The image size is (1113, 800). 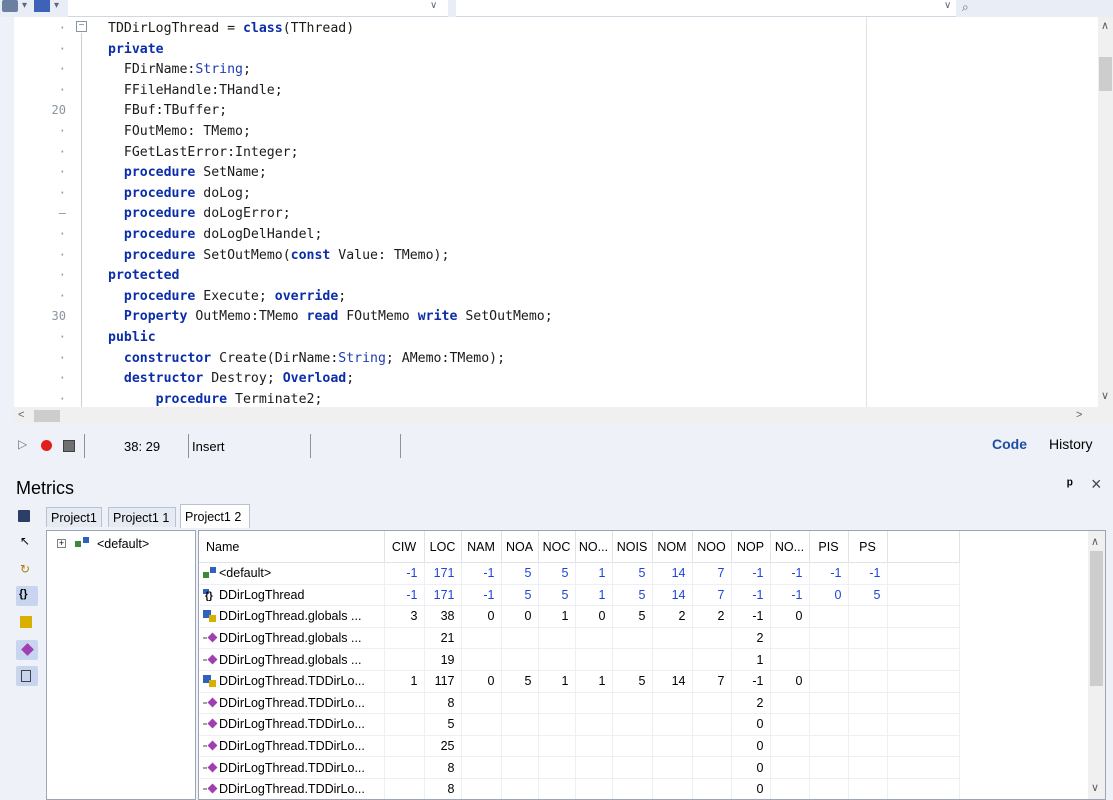 What do you see at coordinates (81, 26) in the screenshot?
I see `fold-collapse-icon: −` at bounding box center [81, 26].